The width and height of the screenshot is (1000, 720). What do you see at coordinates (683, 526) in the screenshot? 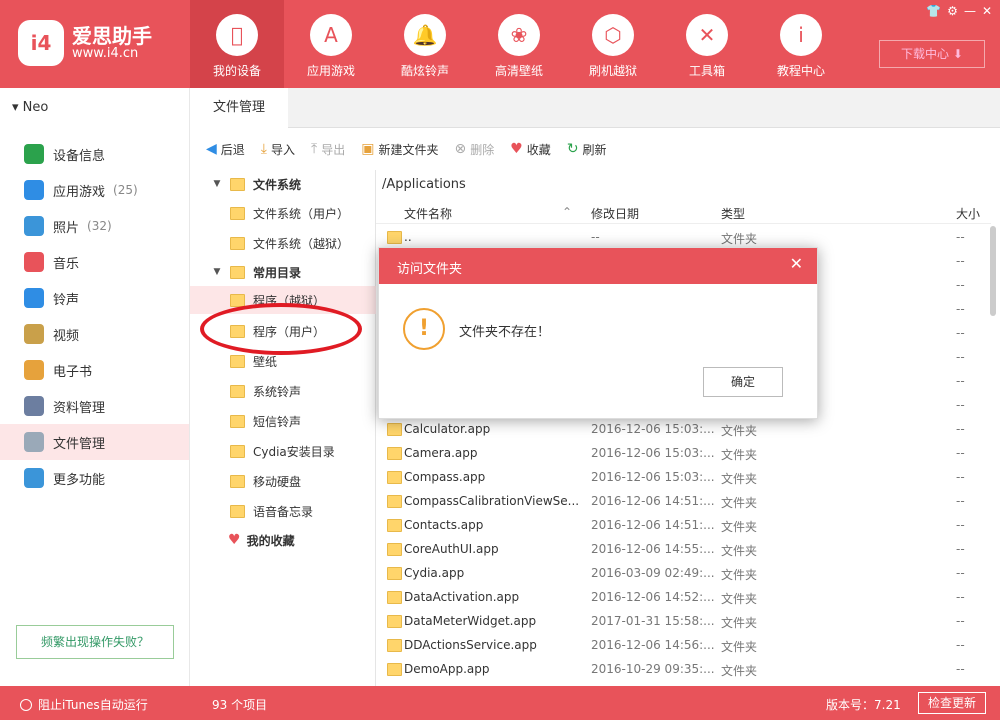
I see `table-row: Contacts.app 2016-12-06 14:51:... 文件夹 --` at bounding box center [683, 526].